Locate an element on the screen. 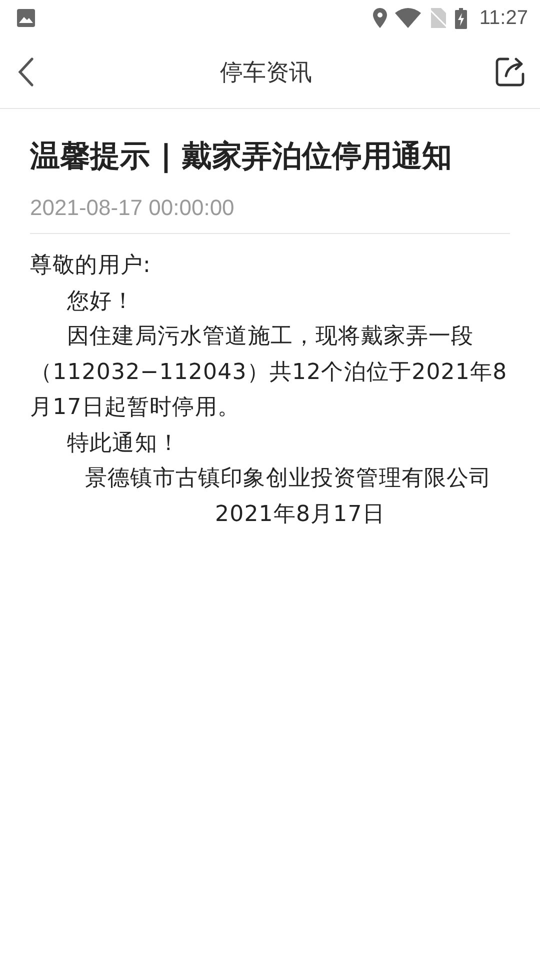  article-paragraph: 因住建局污水管道施工，现将戴家弄一段（112032−112043）共12个泊位于2021年8月17日起暂时停用。 is located at coordinates (269, 372).